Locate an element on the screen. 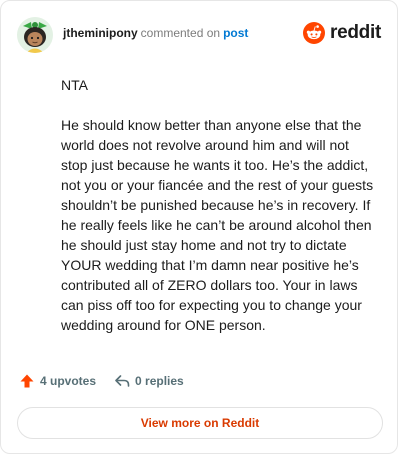 This screenshot has height=456, width=400. post-link: post is located at coordinates (235, 33).